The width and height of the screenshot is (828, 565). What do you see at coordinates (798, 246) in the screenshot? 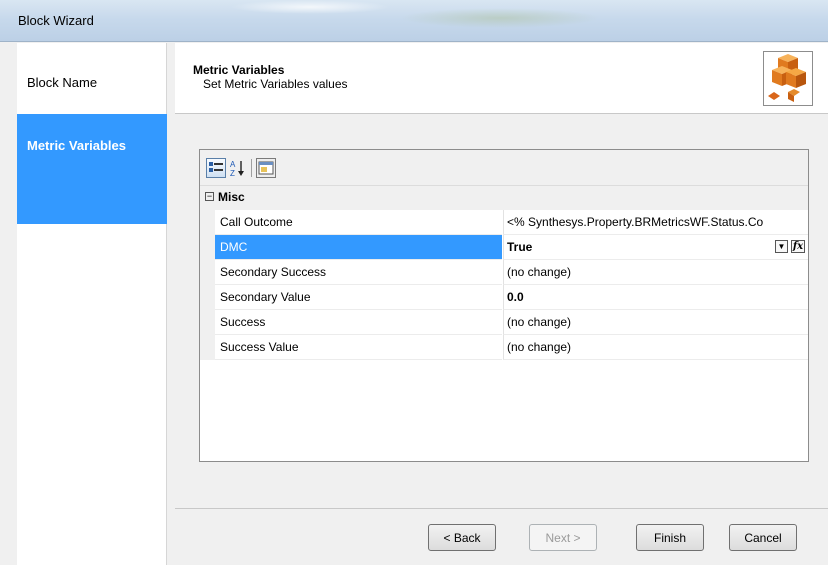
I see `function-fx-icon: fx` at bounding box center [798, 246].